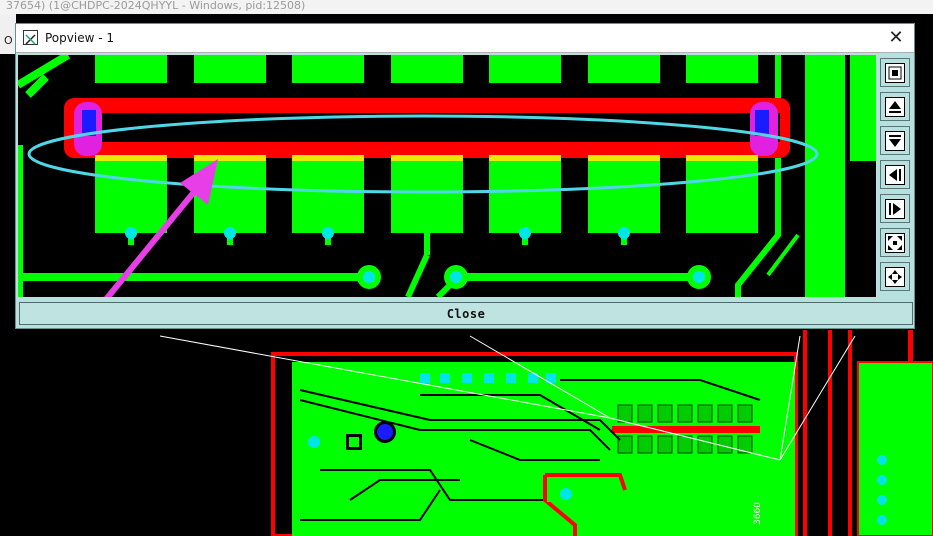 This screenshot has height=536, width=933. I want to click on pan-left-icon, so click(895, 174).